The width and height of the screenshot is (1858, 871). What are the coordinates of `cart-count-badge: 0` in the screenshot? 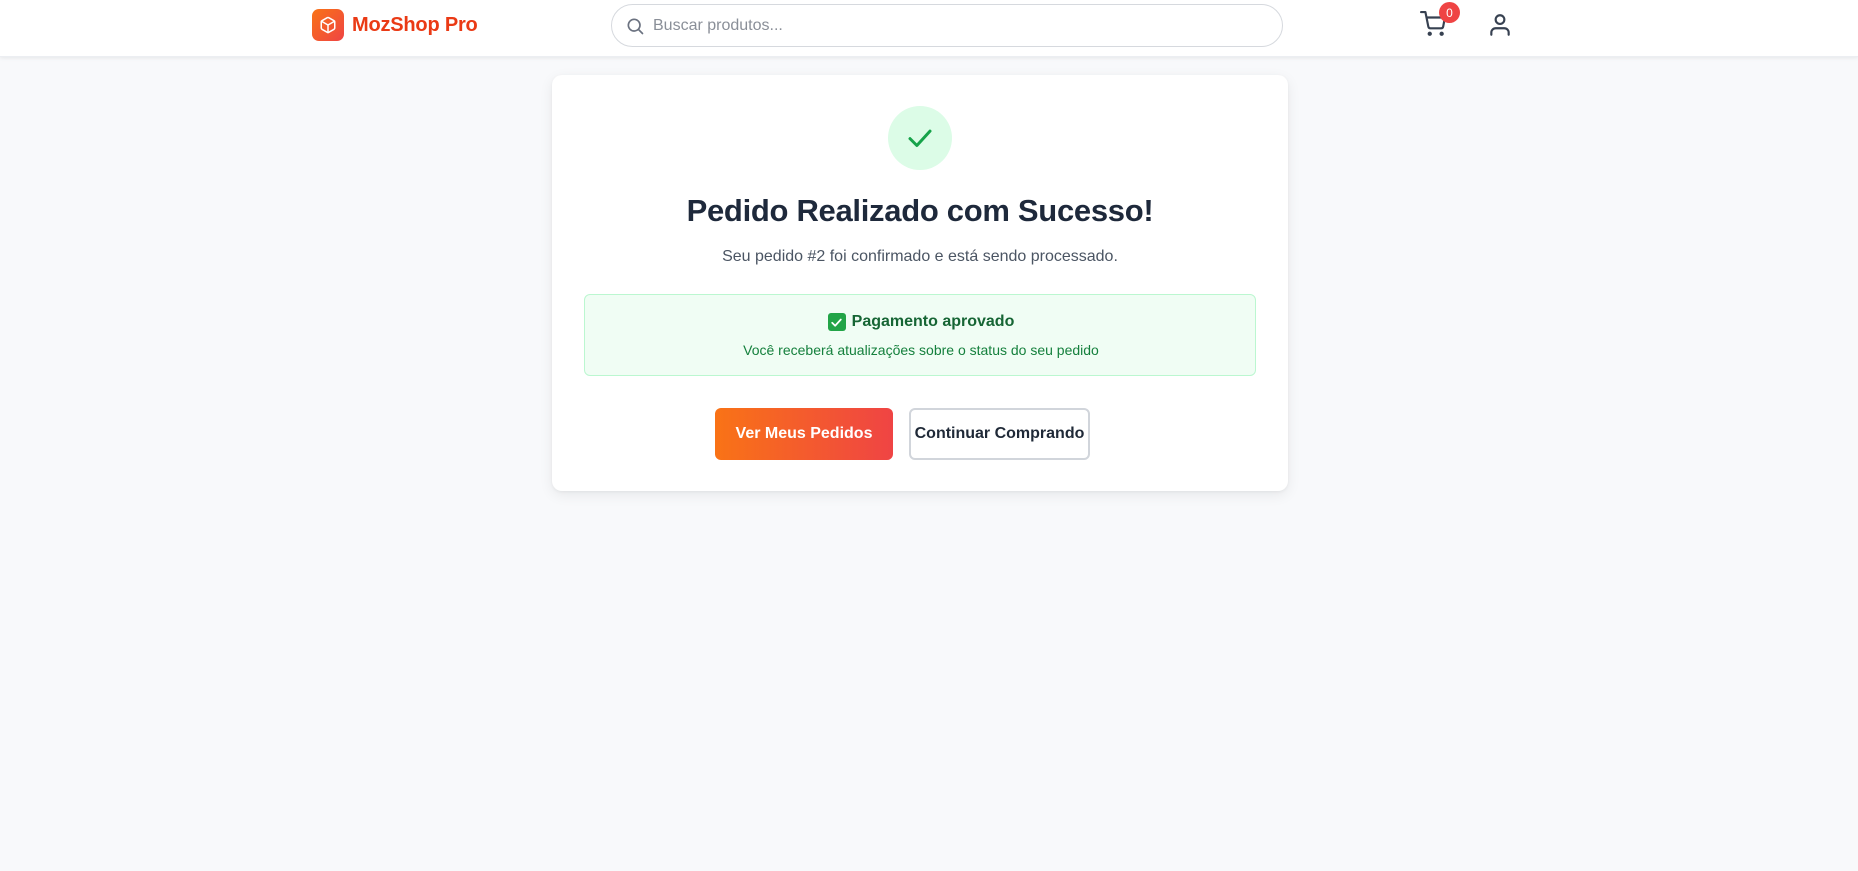 It's located at (1449, 12).